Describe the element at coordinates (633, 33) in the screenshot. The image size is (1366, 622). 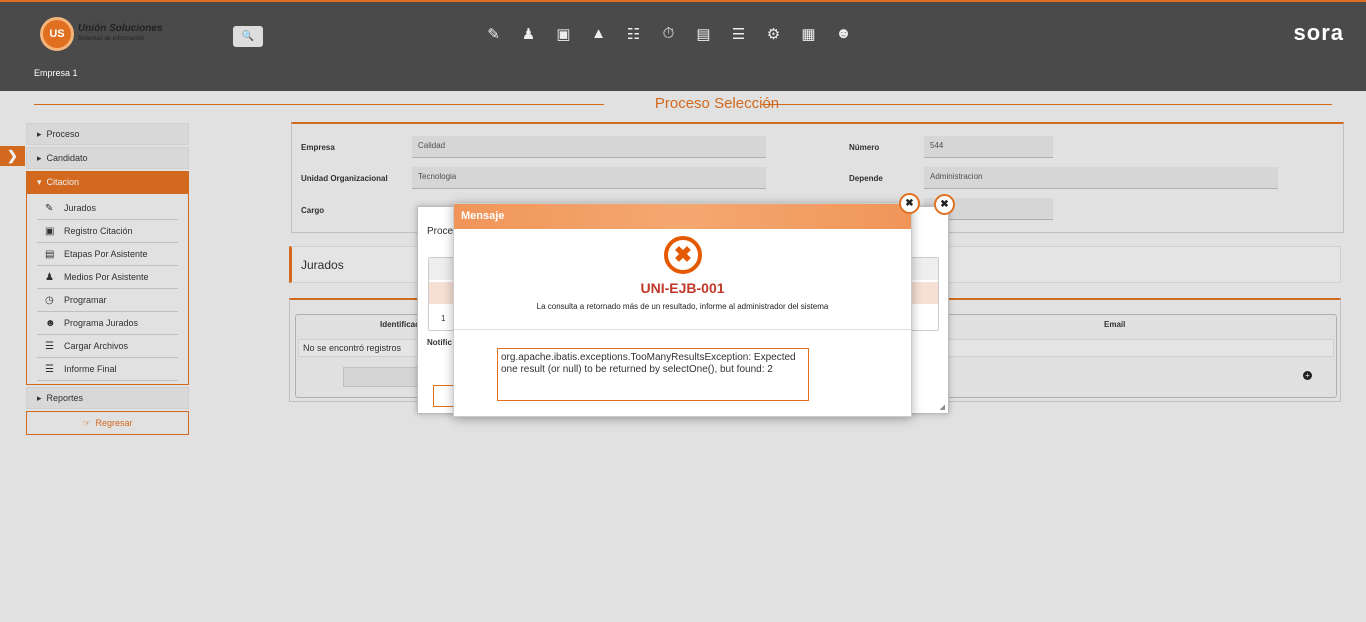
I see `people-list-icon: ☷` at that location.